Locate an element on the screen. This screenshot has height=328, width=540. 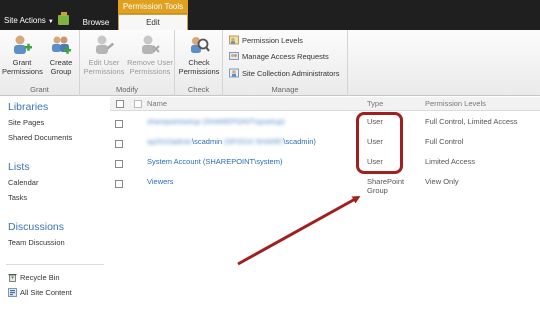
annotation-arrow is located at coordinates (299, 231).